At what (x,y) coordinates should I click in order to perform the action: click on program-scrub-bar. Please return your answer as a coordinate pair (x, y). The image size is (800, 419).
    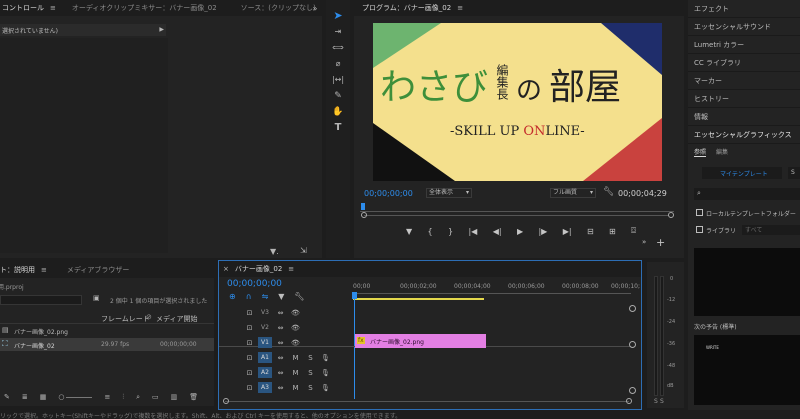
    Looking at the image, I should click on (517, 208).